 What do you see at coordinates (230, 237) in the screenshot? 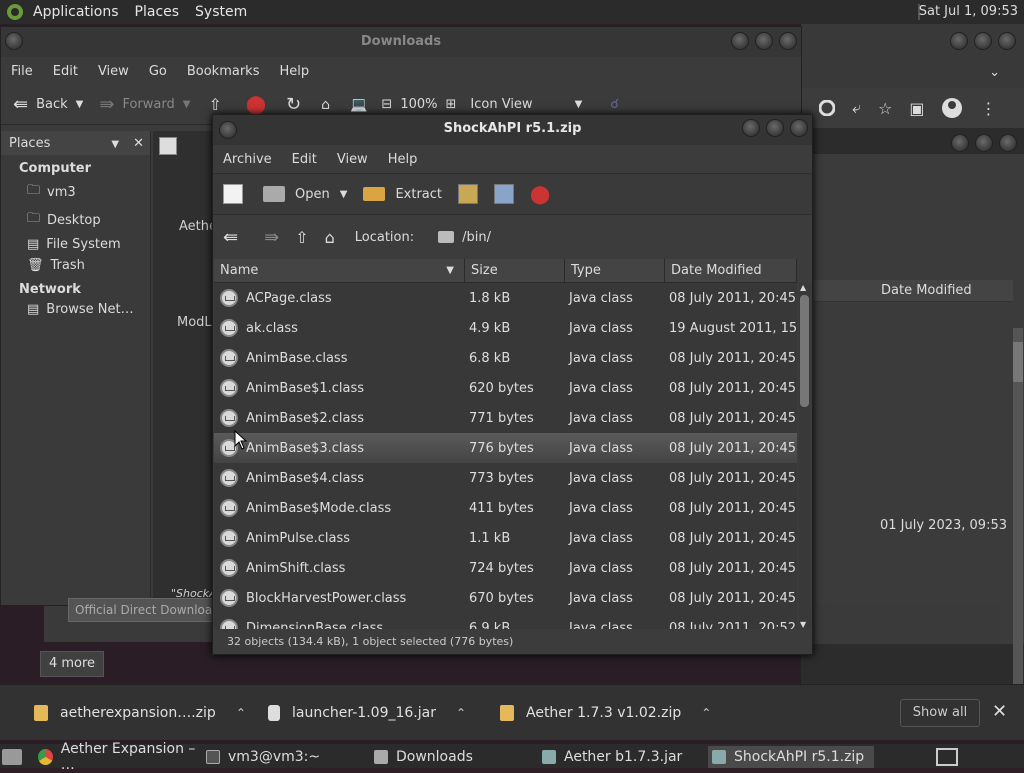
I see `back-icon: ⇚` at bounding box center [230, 237].